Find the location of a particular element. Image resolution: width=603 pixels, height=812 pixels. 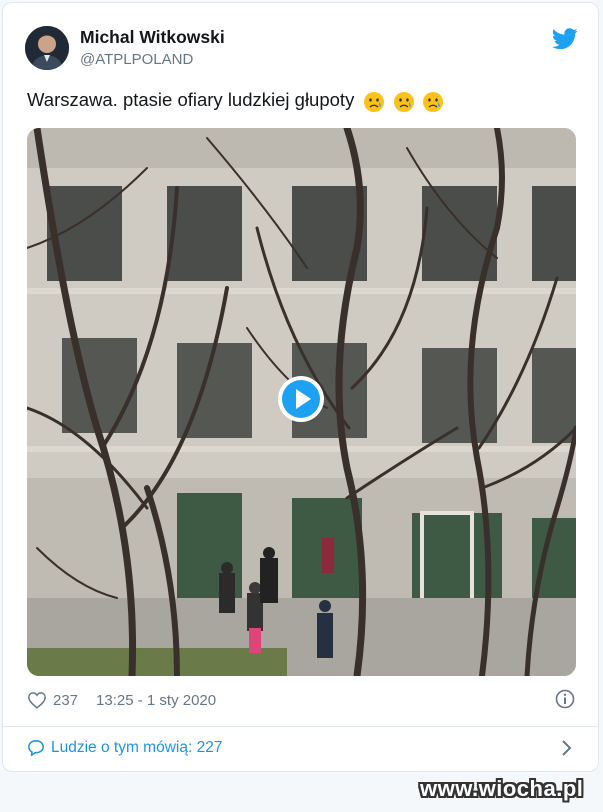

watermark: www.wiocha.pl is located at coordinates (502, 788).